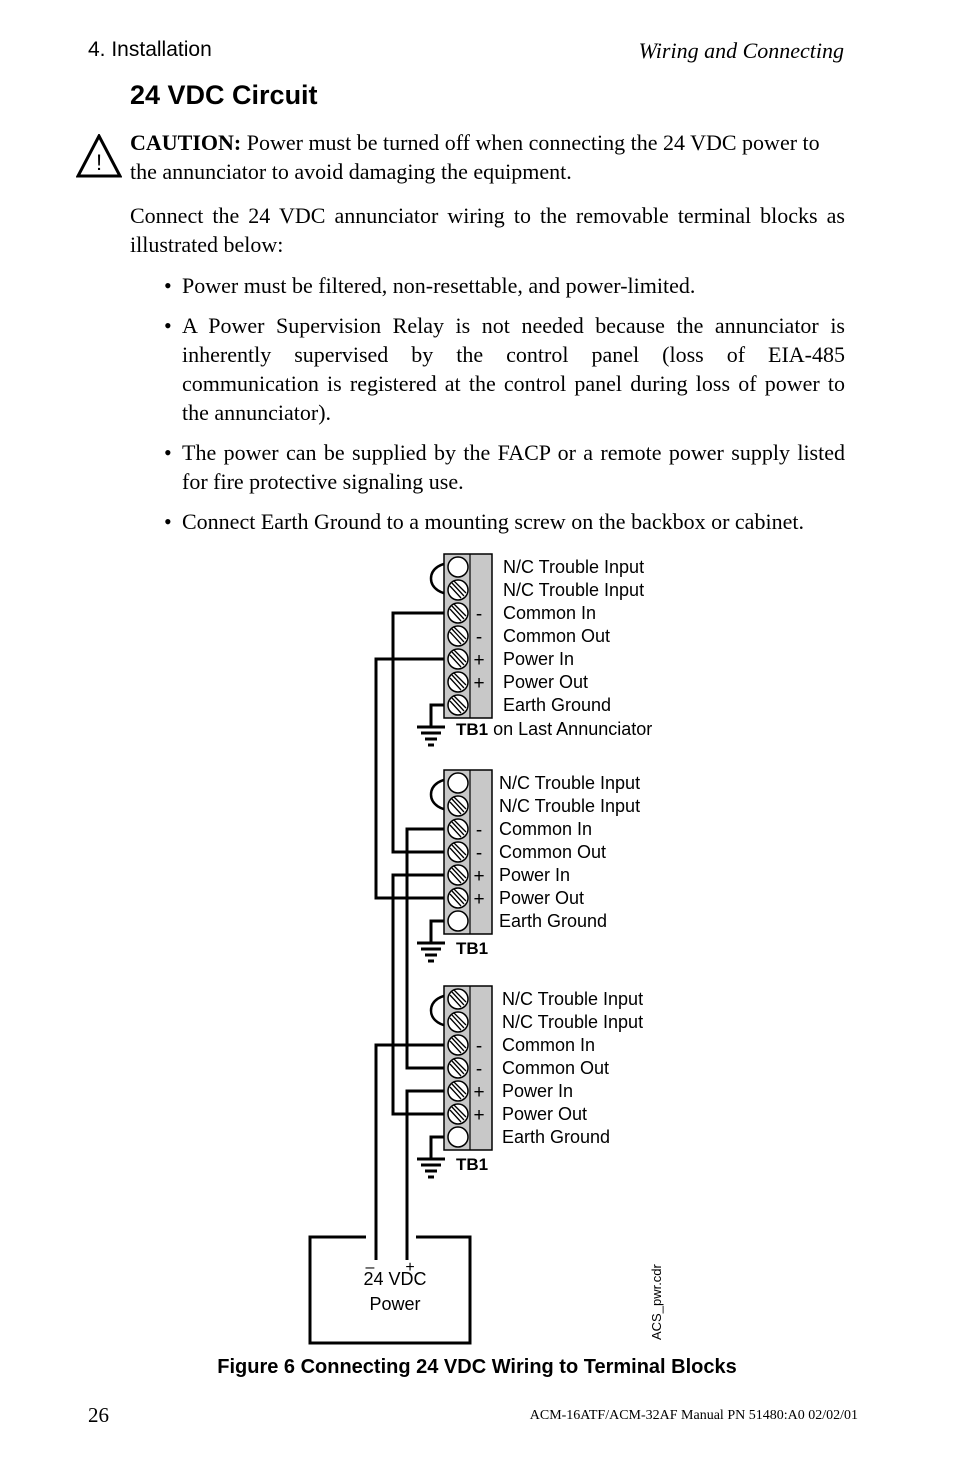 This screenshot has height=1475, width=954. Describe the element at coordinates (656, 1301) in the screenshot. I see `file-reference: ACS_pwr.cdr` at that location.